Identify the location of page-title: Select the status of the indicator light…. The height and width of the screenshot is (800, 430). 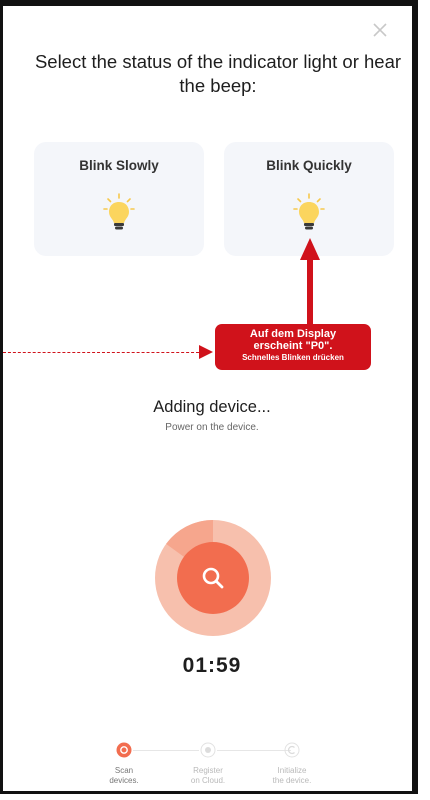
(218, 73).